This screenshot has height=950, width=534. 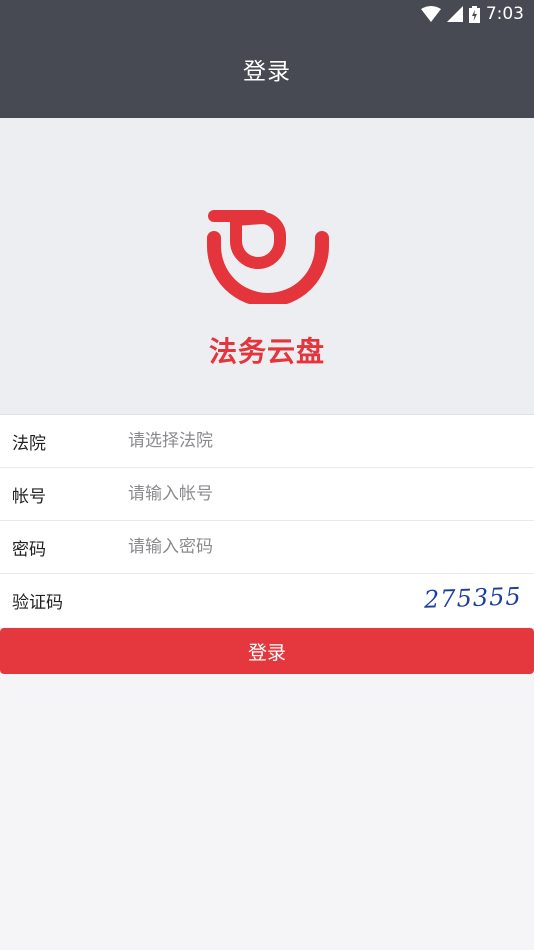 I want to click on status-bar: 7:03, so click(x=472, y=14).